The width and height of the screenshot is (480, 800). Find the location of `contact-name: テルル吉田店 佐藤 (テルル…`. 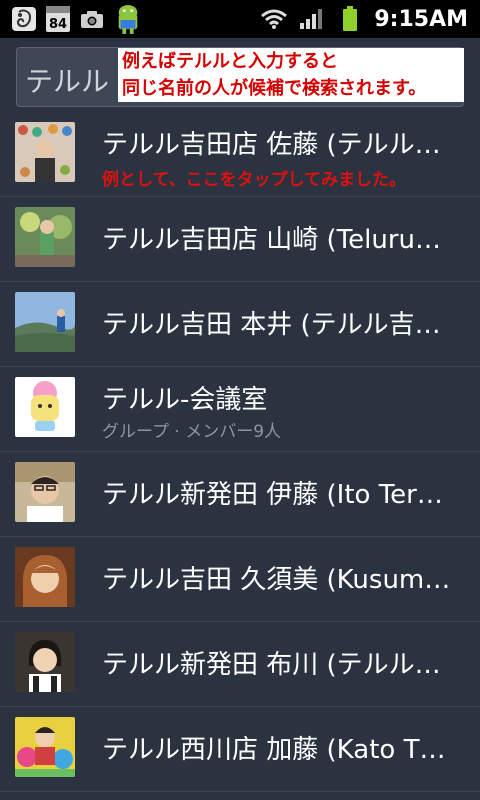

contact-name: テルル吉田店 佐藤 (テルル… is located at coordinates (271, 145).